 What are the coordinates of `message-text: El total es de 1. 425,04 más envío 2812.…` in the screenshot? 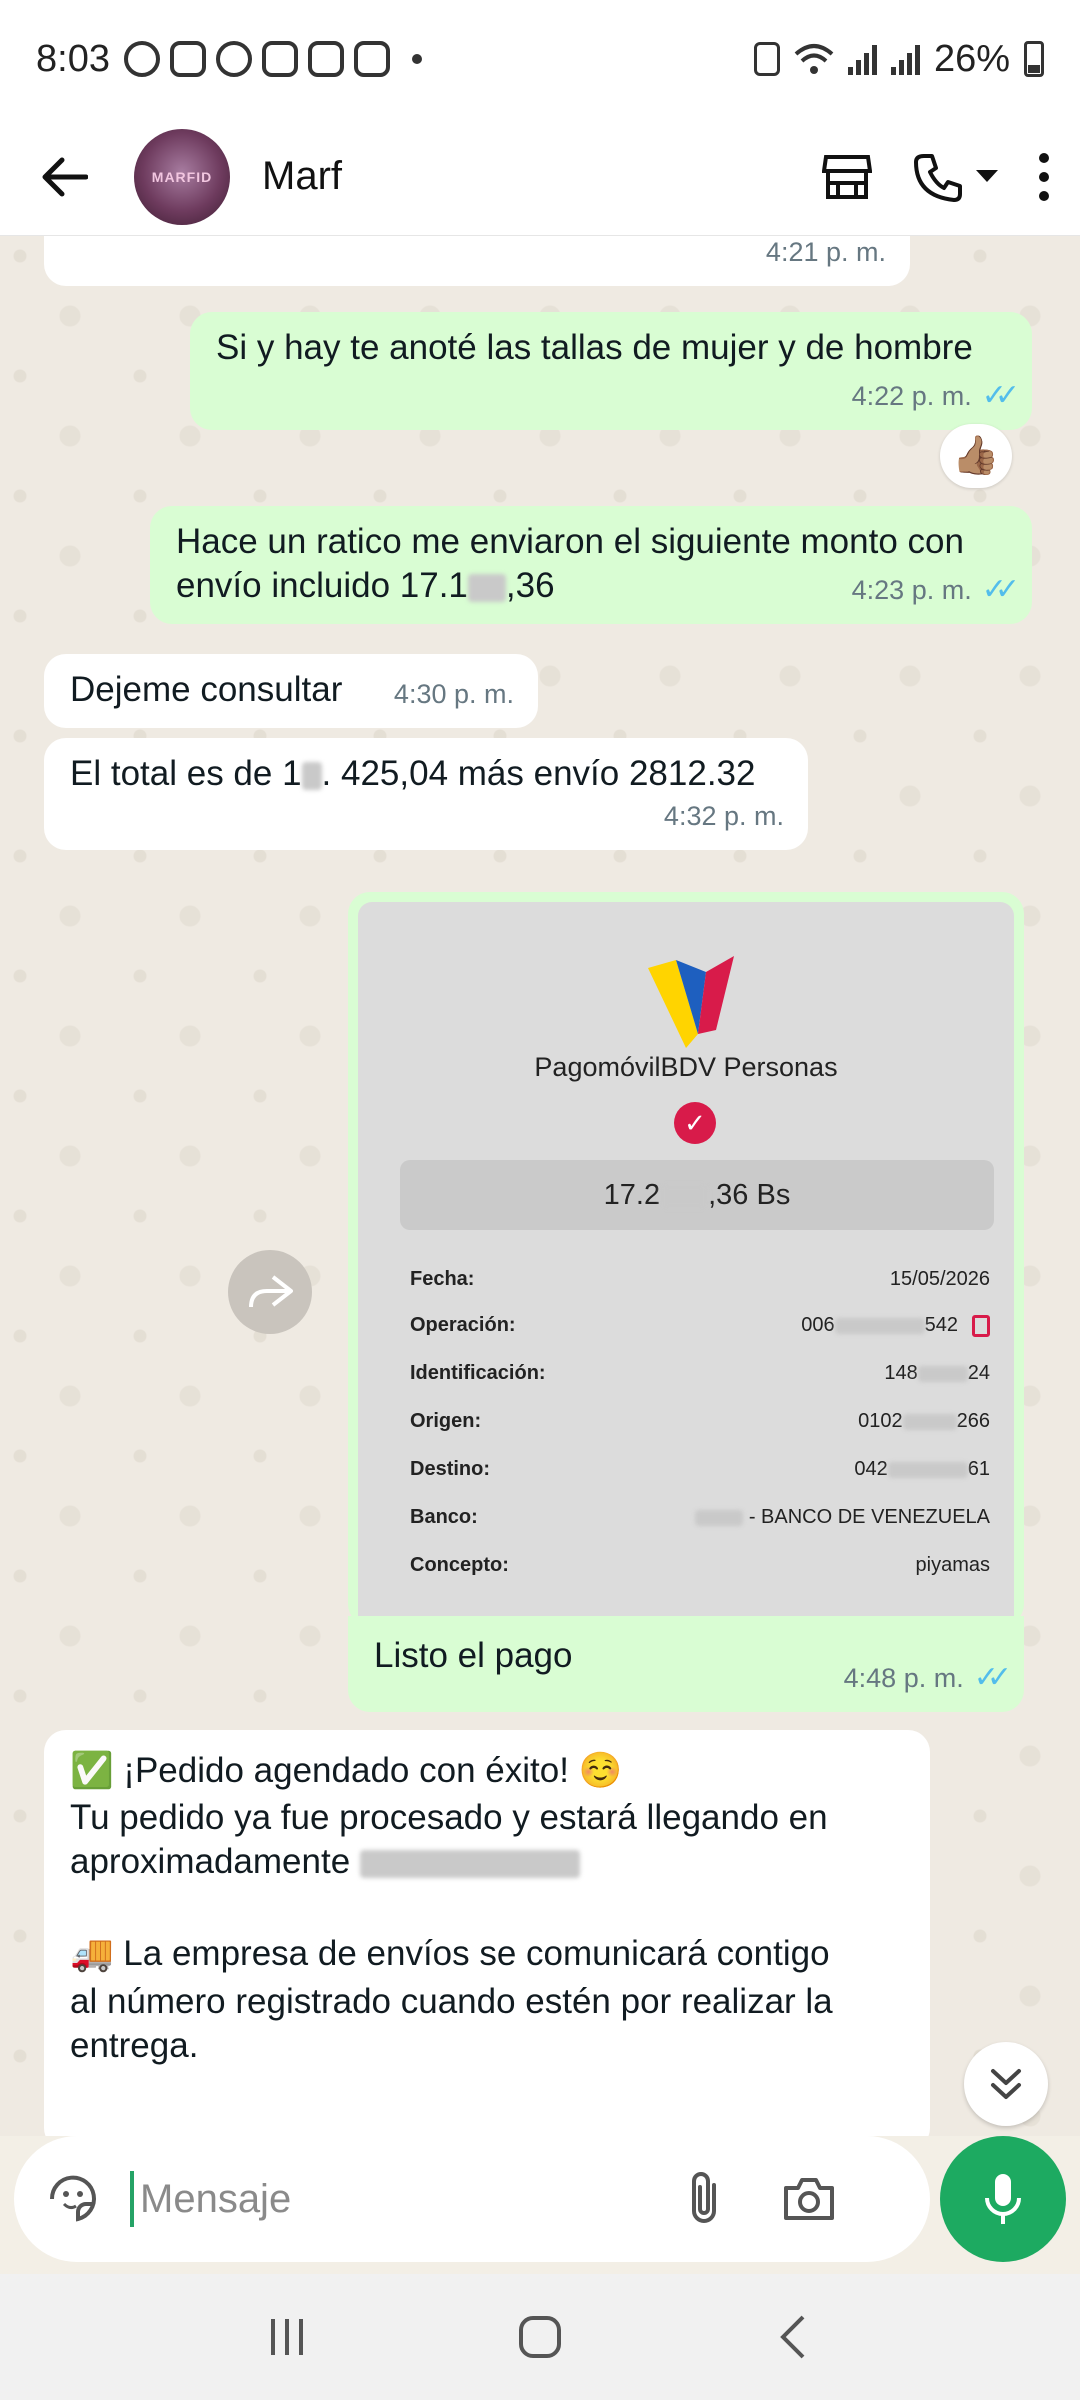 It's located at (413, 773).